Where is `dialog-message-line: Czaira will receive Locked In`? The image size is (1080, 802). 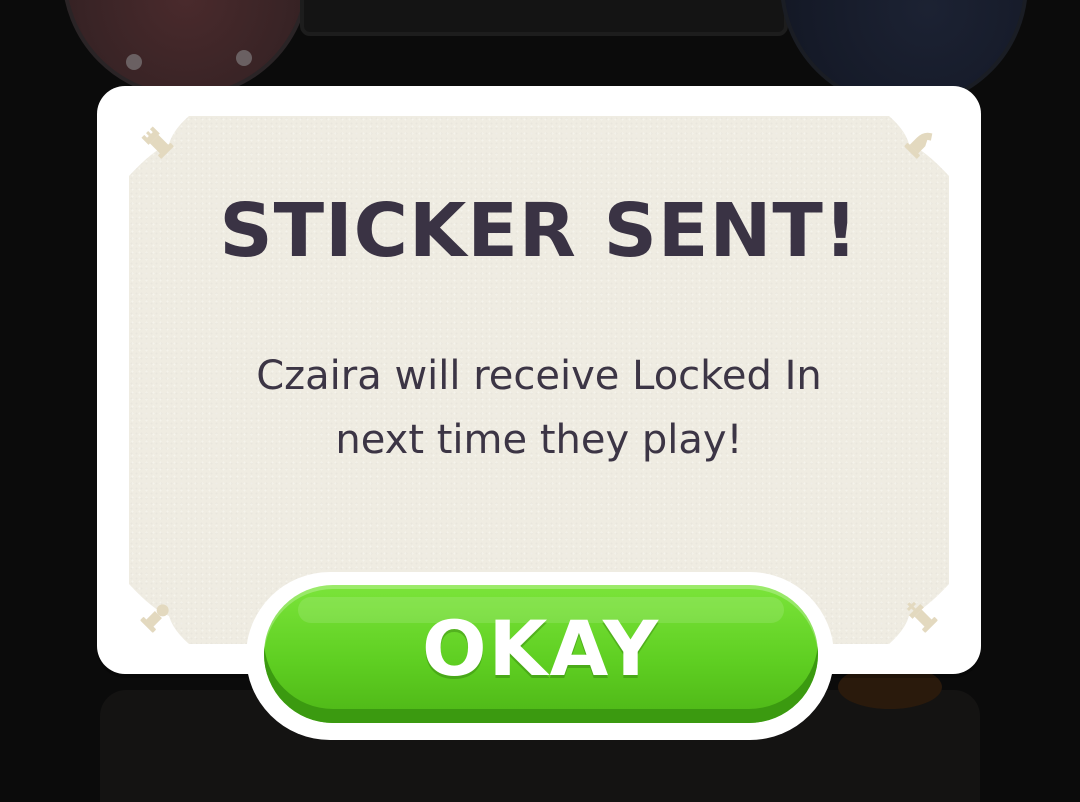
dialog-message-line: Czaira will receive Locked In is located at coordinates (539, 376).